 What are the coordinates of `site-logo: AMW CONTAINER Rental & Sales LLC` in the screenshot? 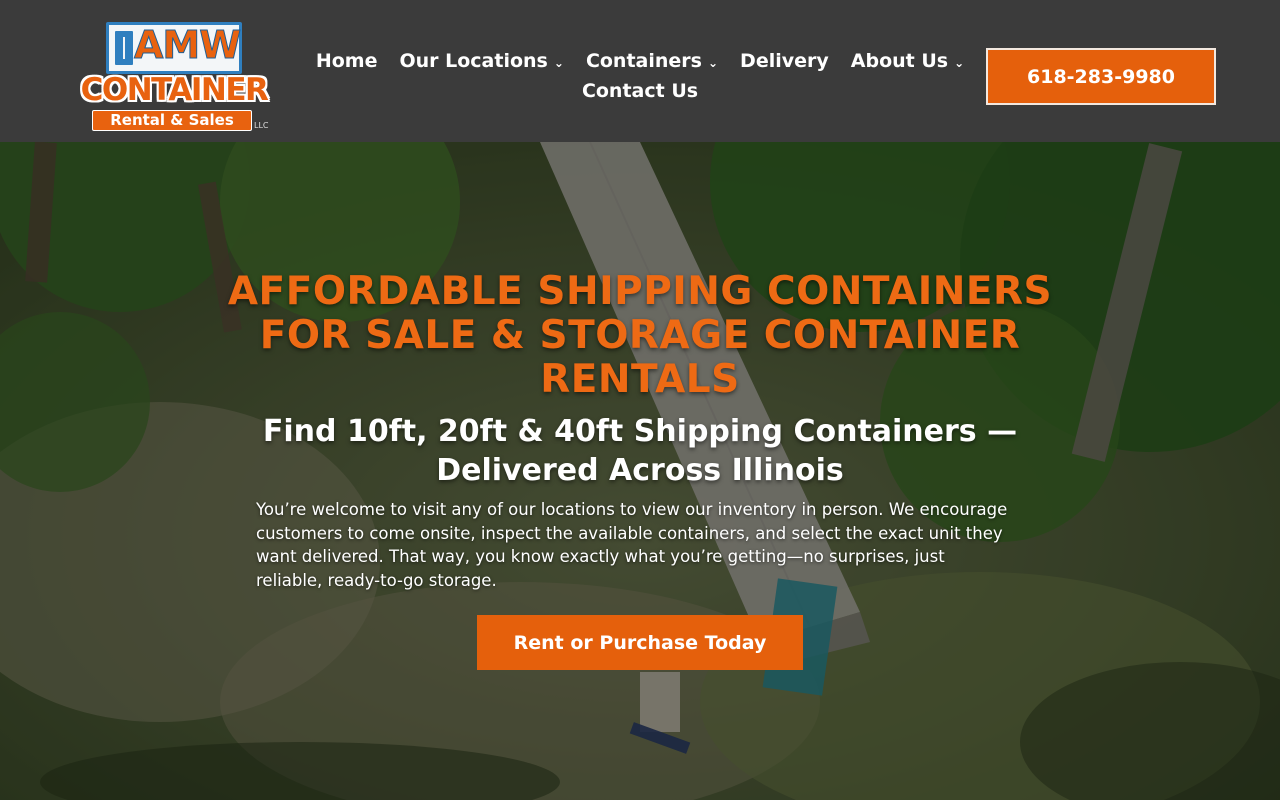 It's located at (174, 77).